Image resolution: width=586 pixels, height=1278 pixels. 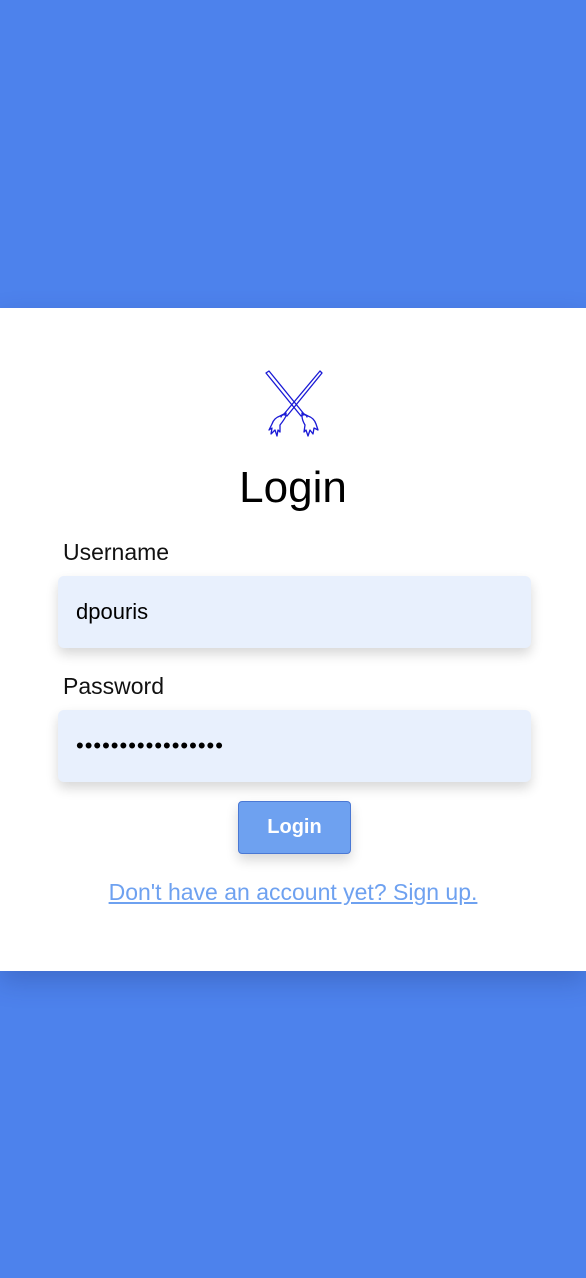 I want to click on password-input, so click(x=294, y=746).